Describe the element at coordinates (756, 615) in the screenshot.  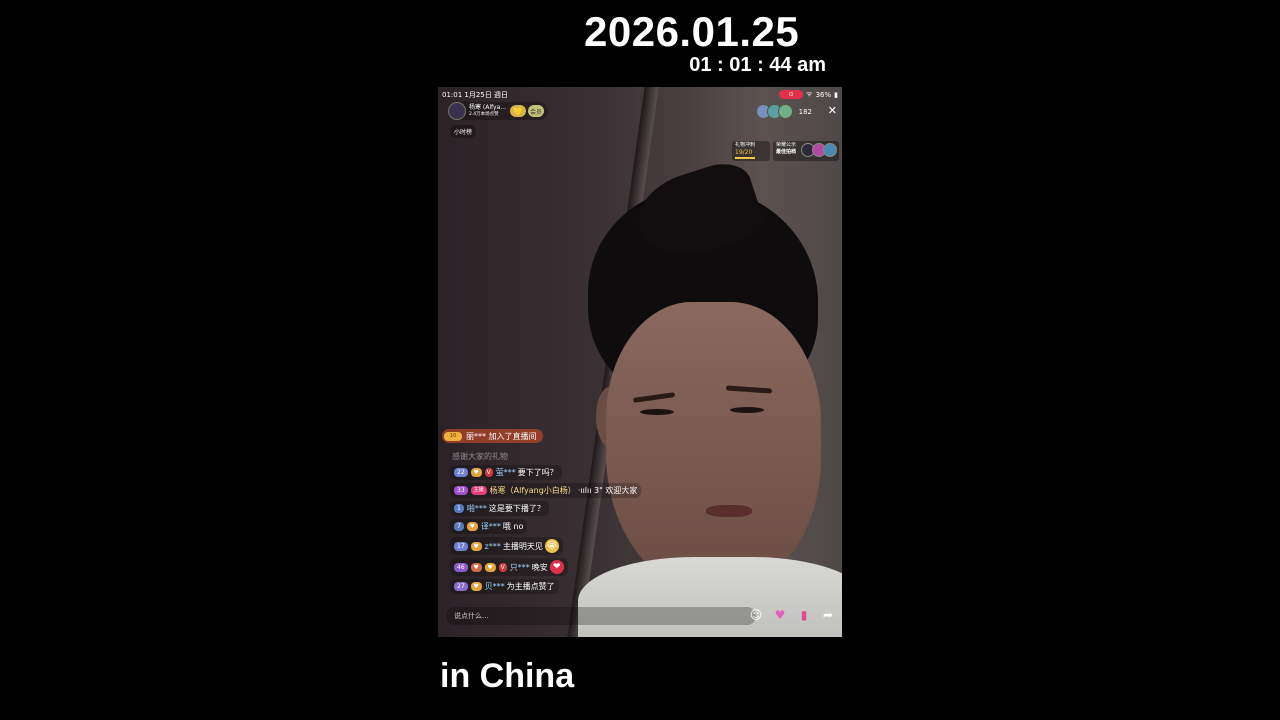
I see `emoji-icon: ☺` at that location.